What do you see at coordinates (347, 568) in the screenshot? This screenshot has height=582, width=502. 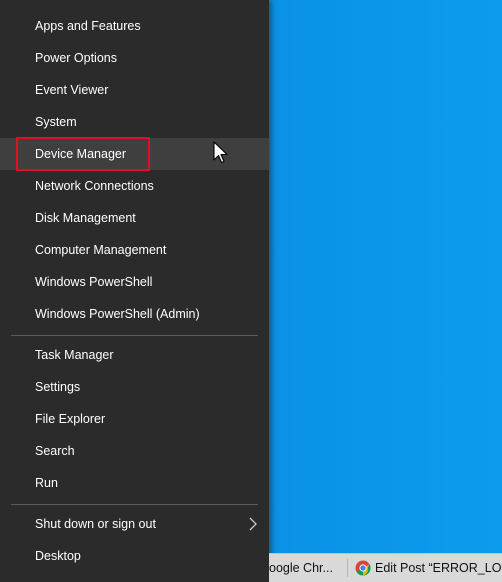 I see `taskbar-divider` at bounding box center [347, 568].